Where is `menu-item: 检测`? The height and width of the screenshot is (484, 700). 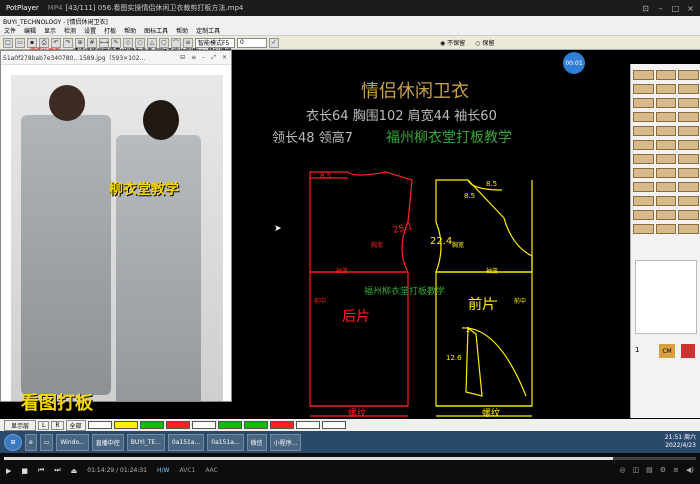
menu-item: 检测 is located at coordinates (70, 30).